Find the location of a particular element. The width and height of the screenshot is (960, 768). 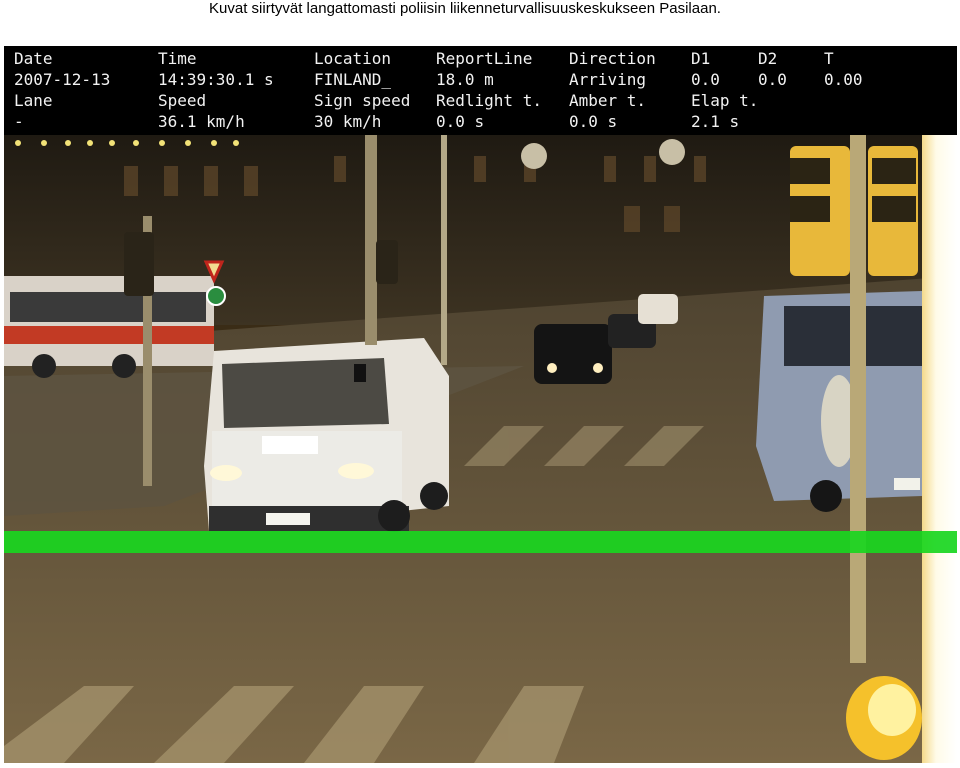

dark-car is located at coordinates (573, 354).